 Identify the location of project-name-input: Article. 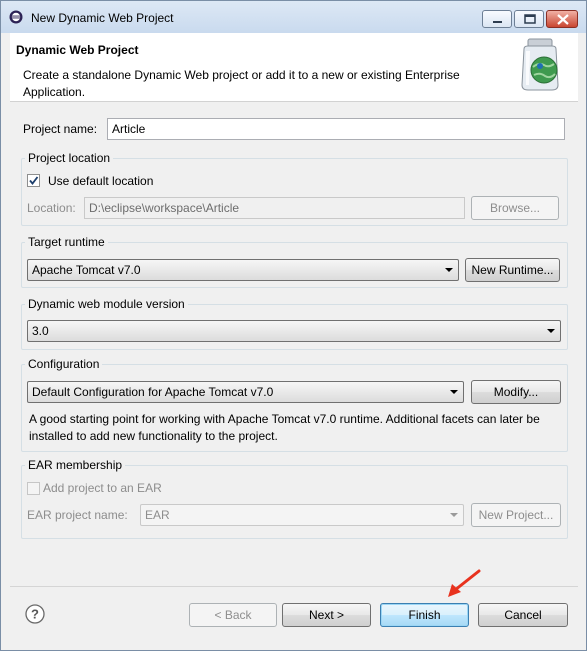
(336, 129).